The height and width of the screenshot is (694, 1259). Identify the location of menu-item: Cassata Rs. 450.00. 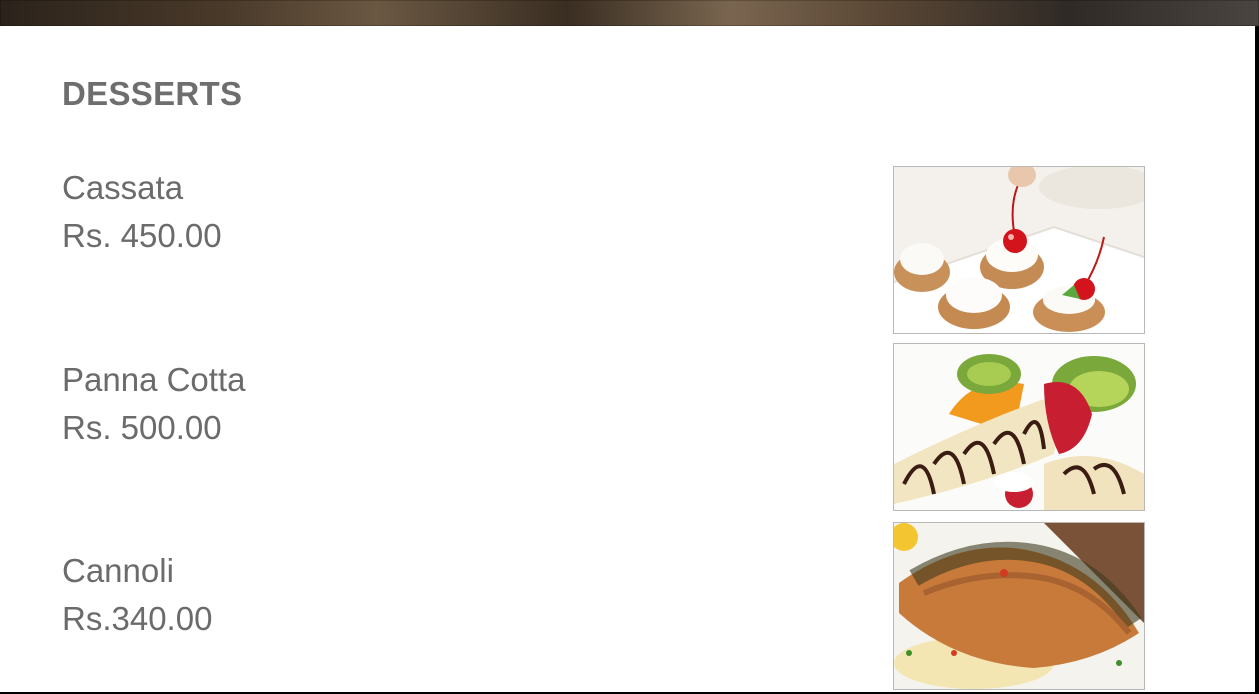
(142, 212).